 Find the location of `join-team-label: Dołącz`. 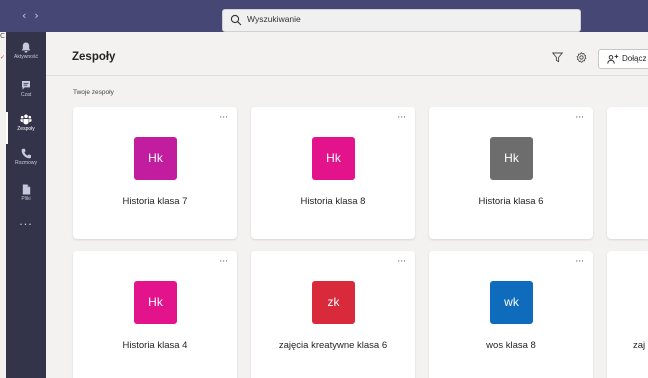

join-team-label: Dołącz is located at coordinates (634, 58).